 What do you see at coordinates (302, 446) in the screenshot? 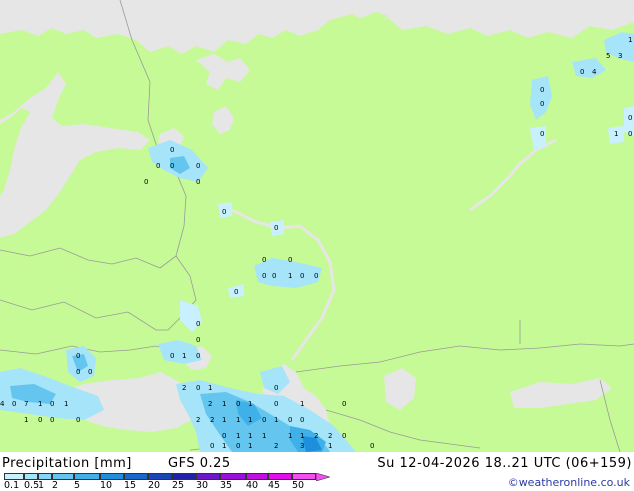
I see `svg-text: 3` at bounding box center [302, 446].